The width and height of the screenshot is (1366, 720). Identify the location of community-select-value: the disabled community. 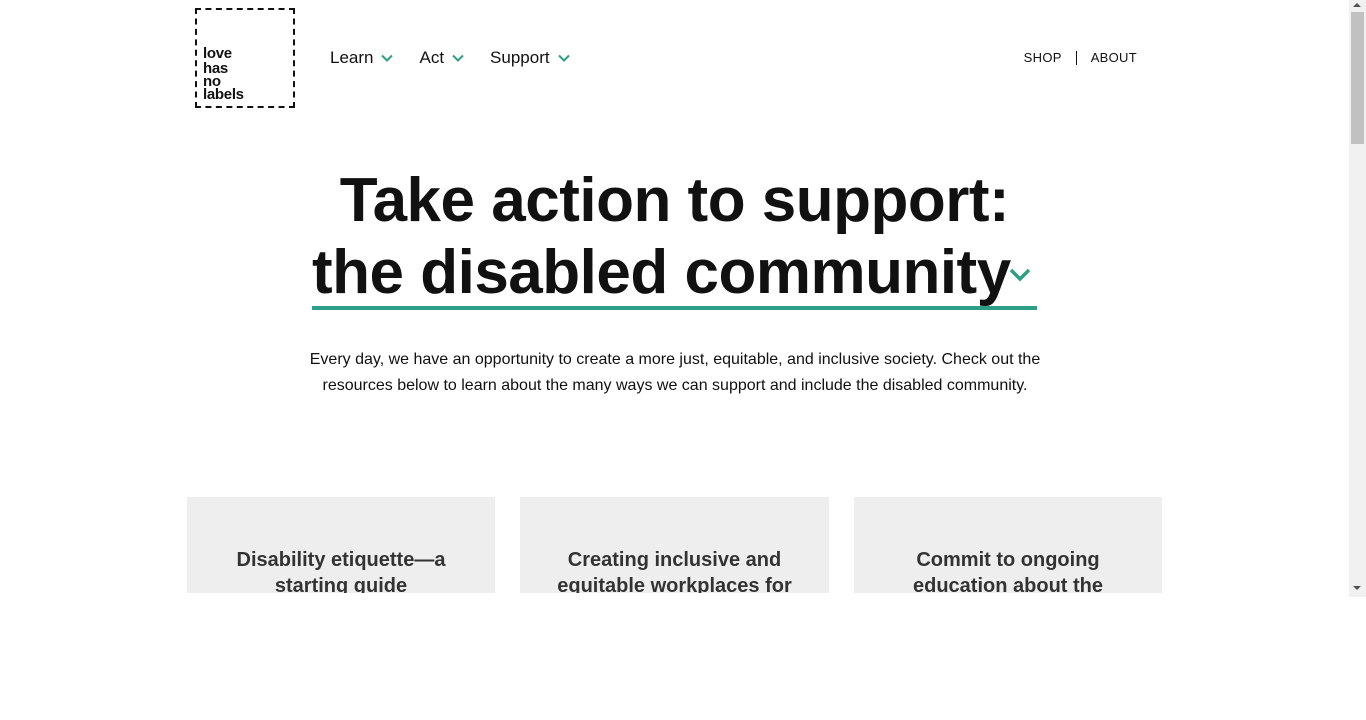
(661, 272).